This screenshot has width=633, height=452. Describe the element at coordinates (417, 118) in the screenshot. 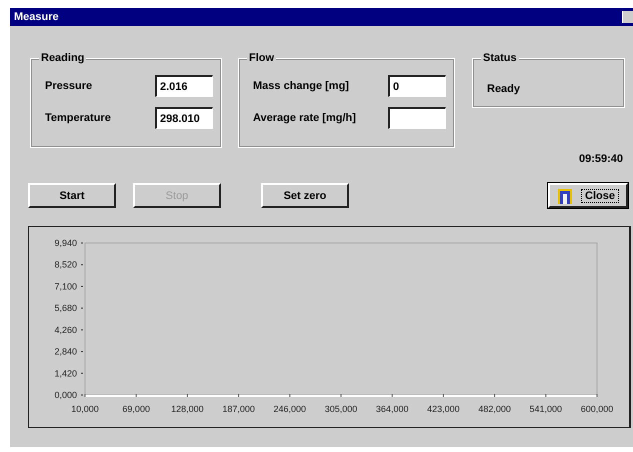

I see `input-field` at that location.